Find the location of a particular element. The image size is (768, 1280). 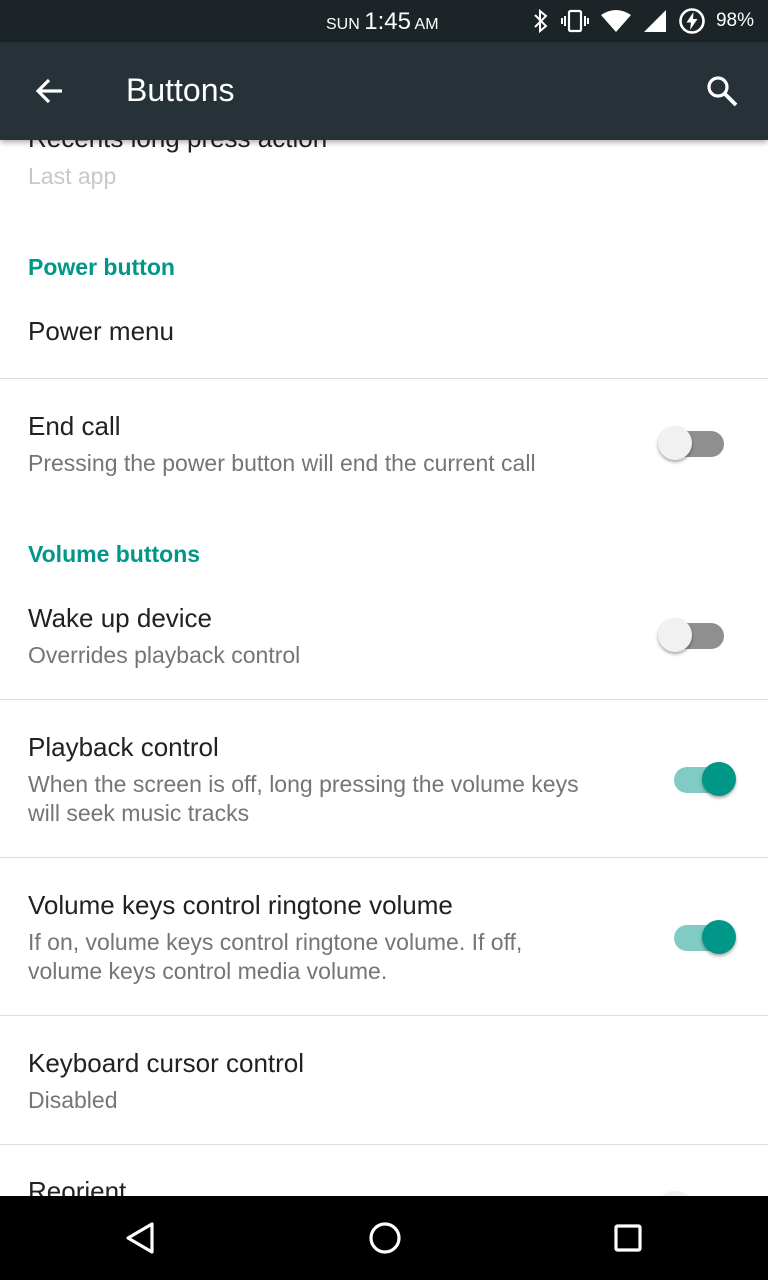

status-clock: SUN 1:45 AM is located at coordinates (382, 22).